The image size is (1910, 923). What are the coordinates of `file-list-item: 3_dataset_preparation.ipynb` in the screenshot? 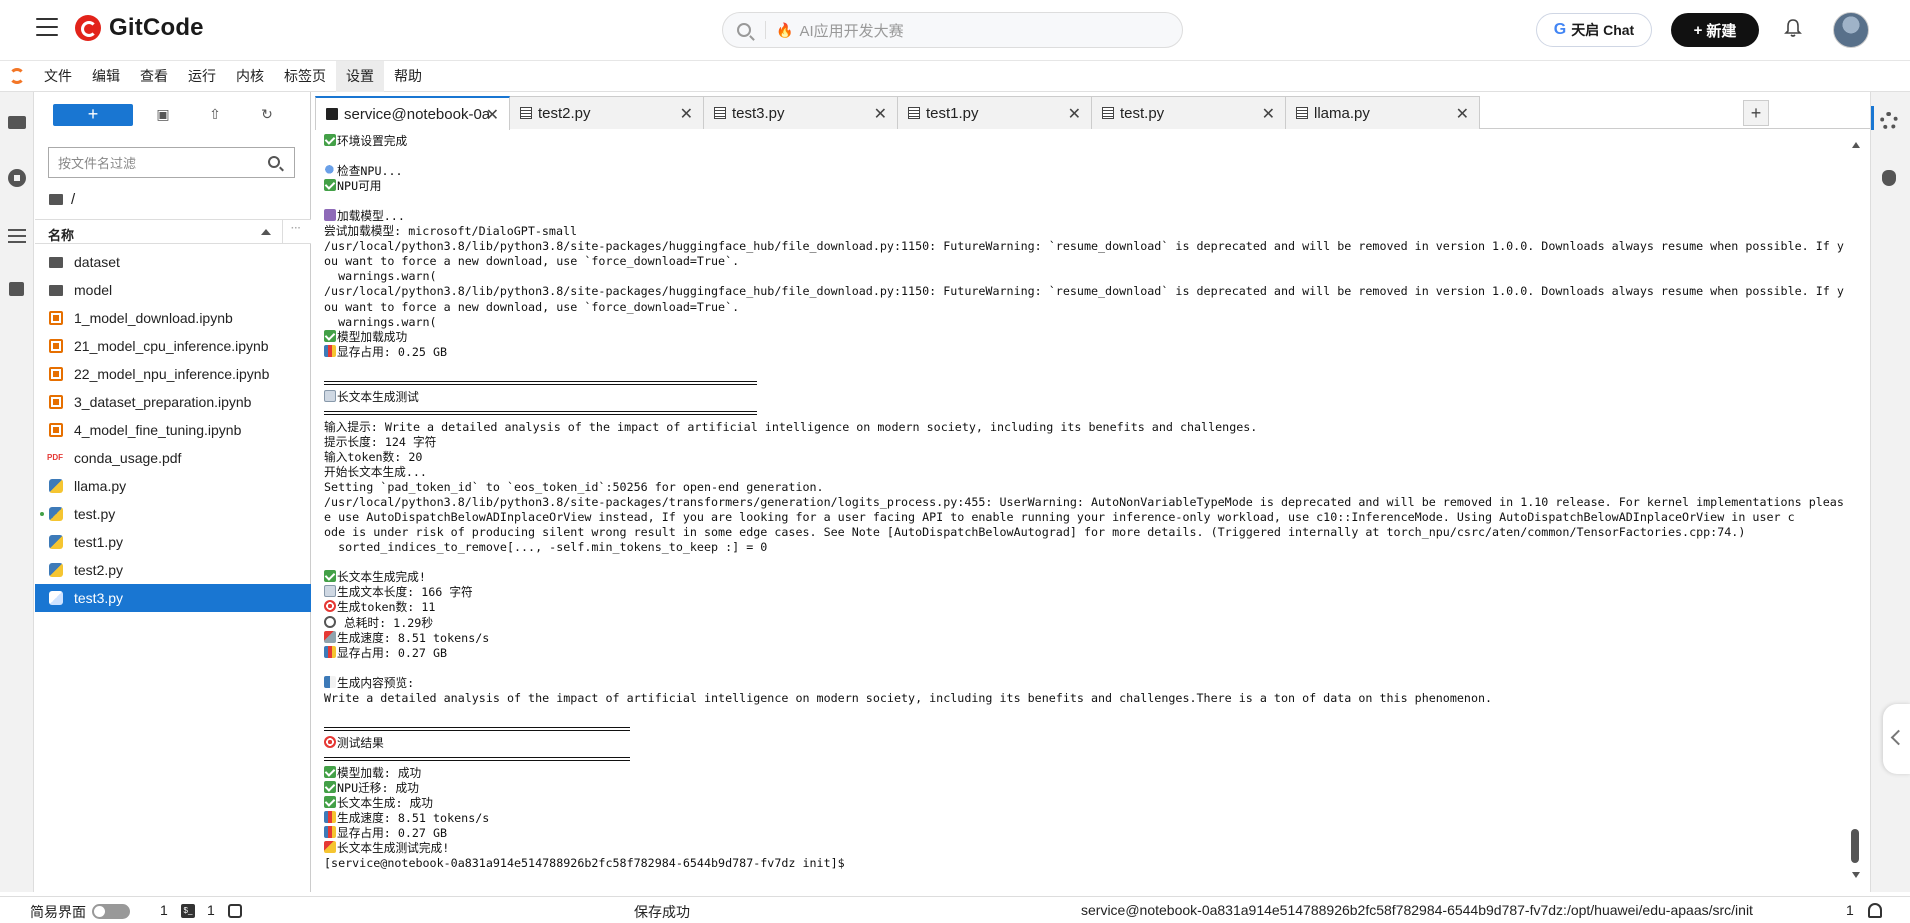 It's located at (173, 402).